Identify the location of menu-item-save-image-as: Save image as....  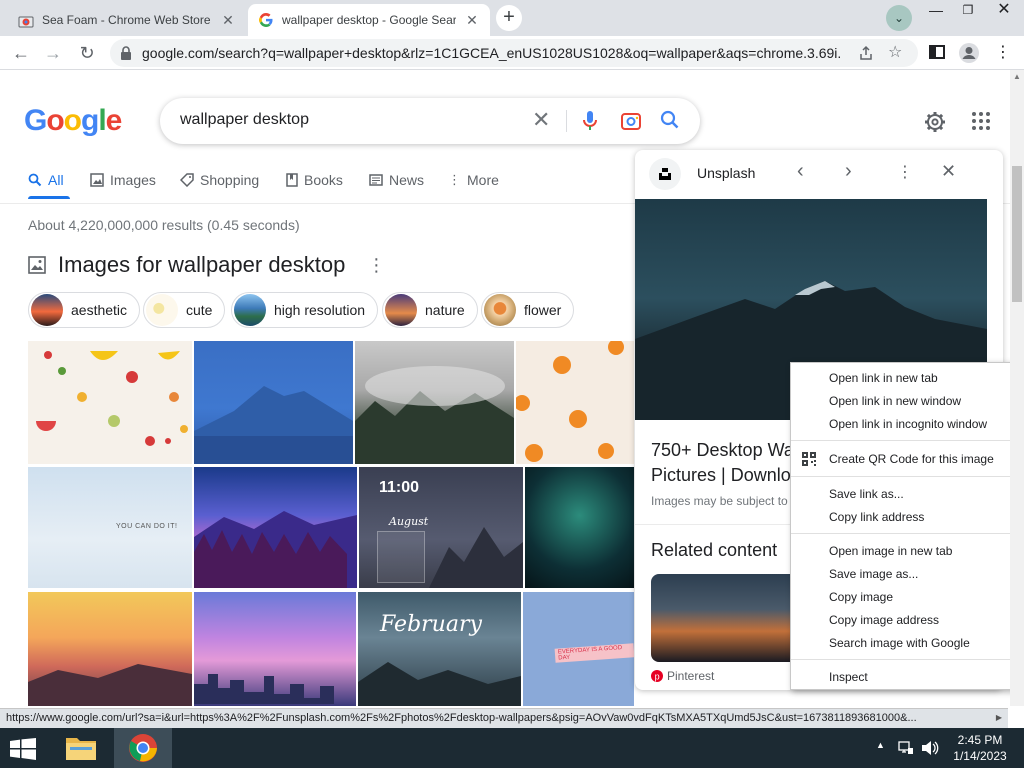
(873, 574).